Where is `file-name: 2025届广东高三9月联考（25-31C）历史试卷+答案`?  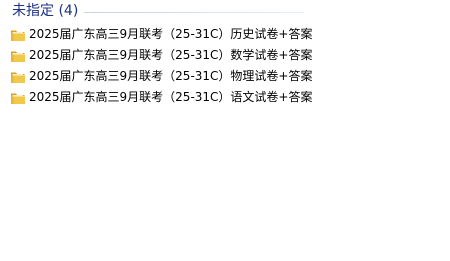
file-name: 2025届广东高三9月联考（25-31C）历史试卷+答案 is located at coordinates (171, 34).